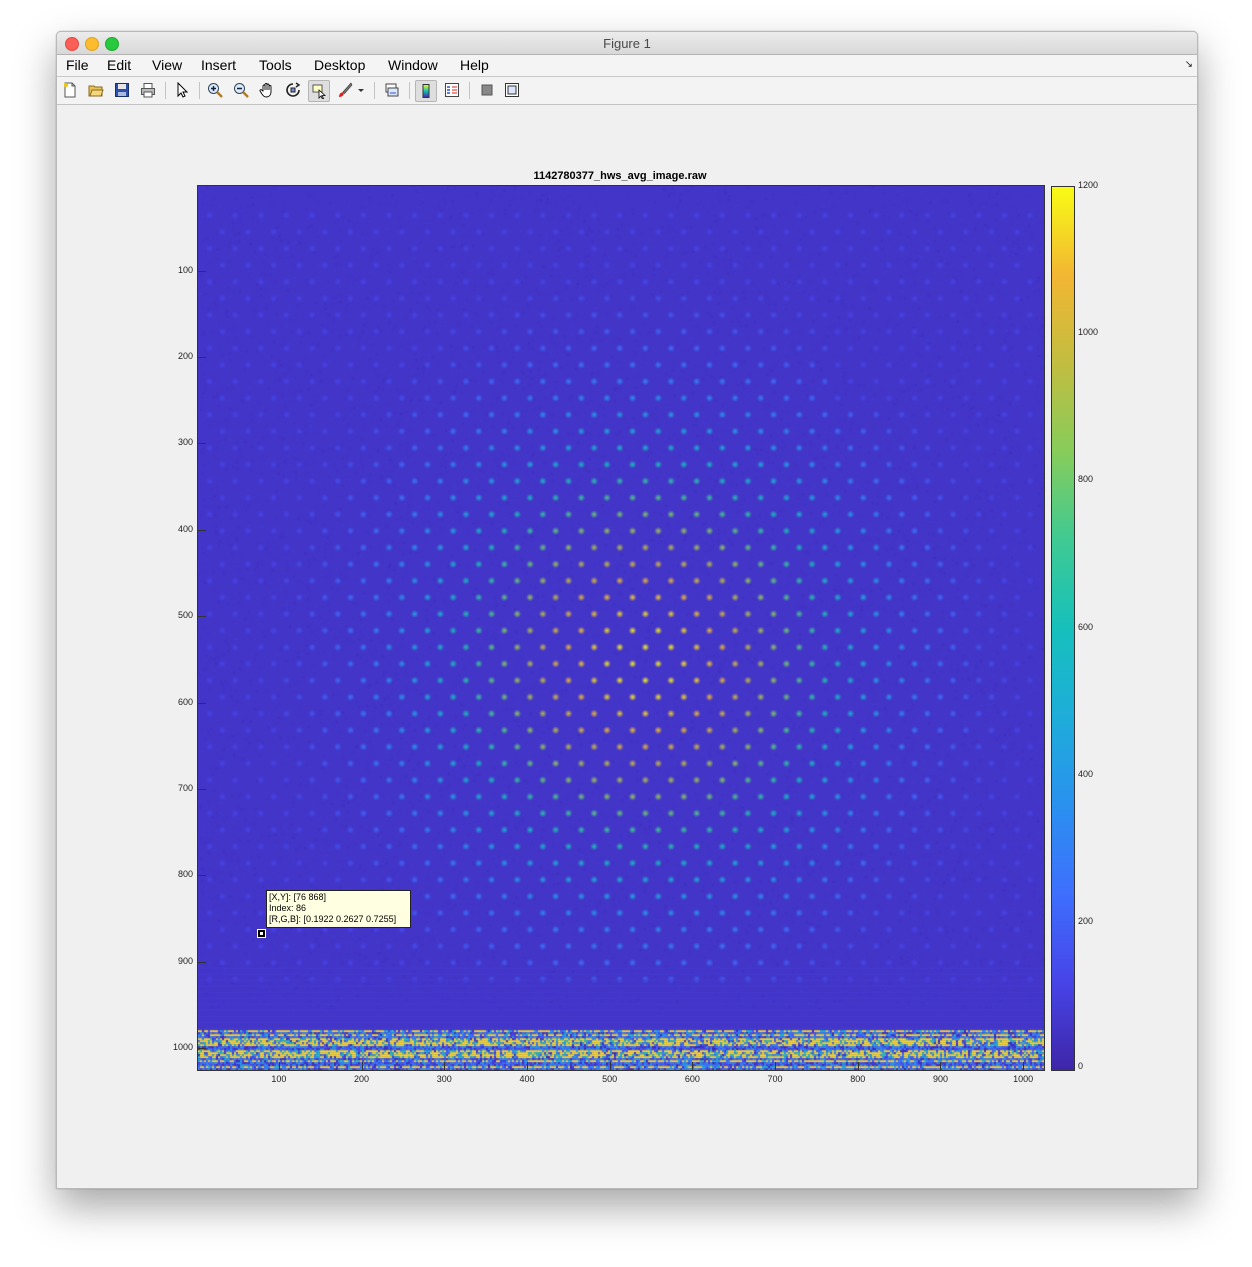 This screenshot has width=1252, height=1267. Describe the element at coordinates (279, 1079) in the screenshot. I see `x-tick-label: 100` at that location.